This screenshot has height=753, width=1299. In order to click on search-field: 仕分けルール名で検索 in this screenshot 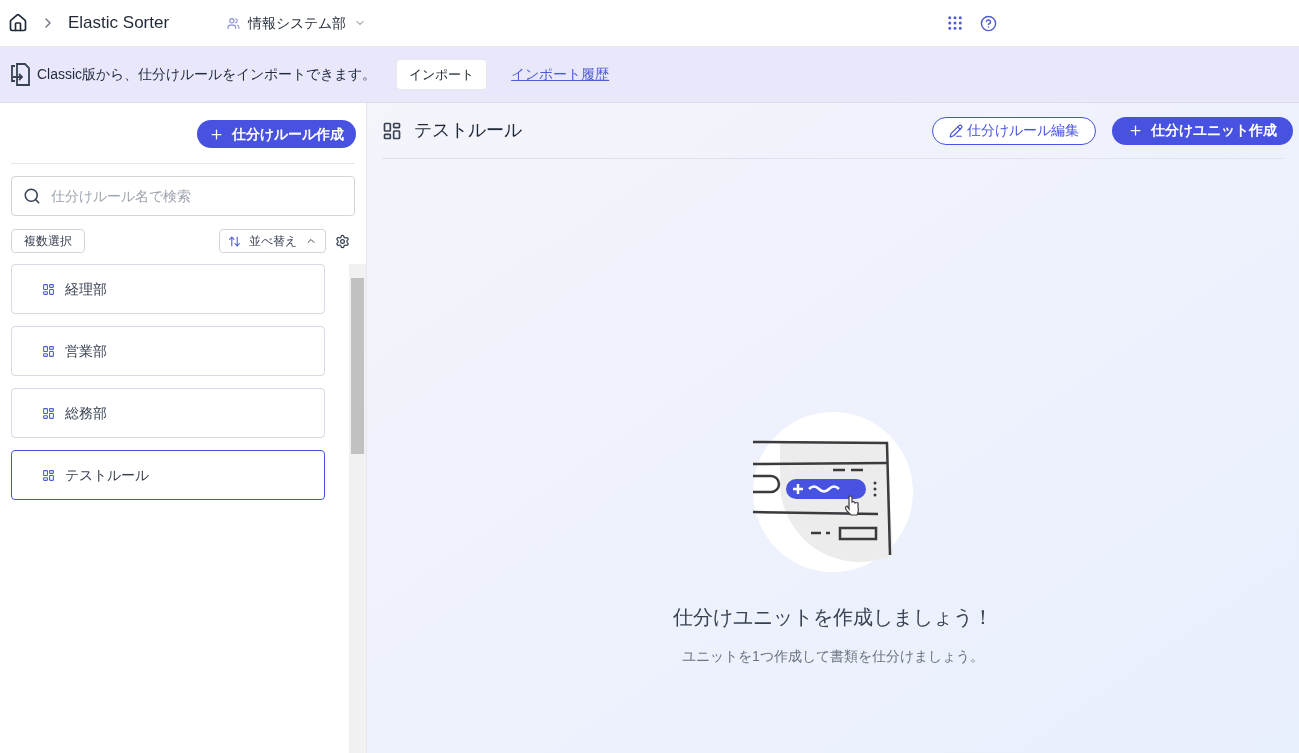, I will do `click(183, 196)`.